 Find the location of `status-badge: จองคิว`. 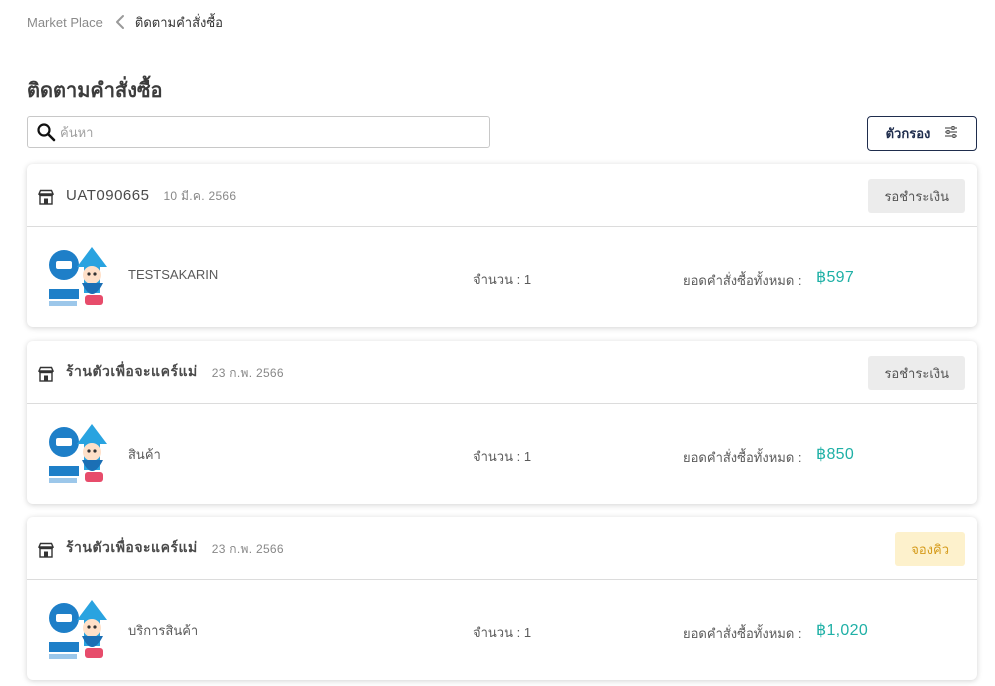

status-badge: จองคิว is located at coordinates (930, 549).